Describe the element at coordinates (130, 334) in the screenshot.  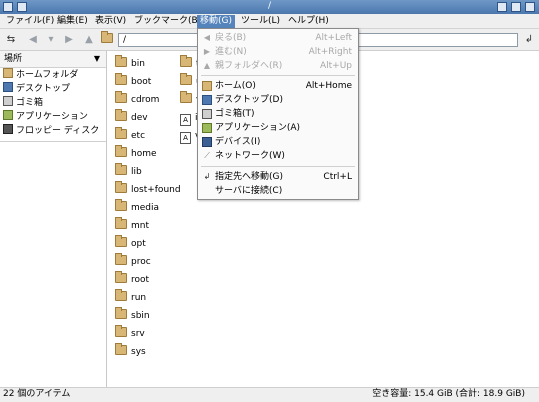
I see `list-item: srv` at that location.